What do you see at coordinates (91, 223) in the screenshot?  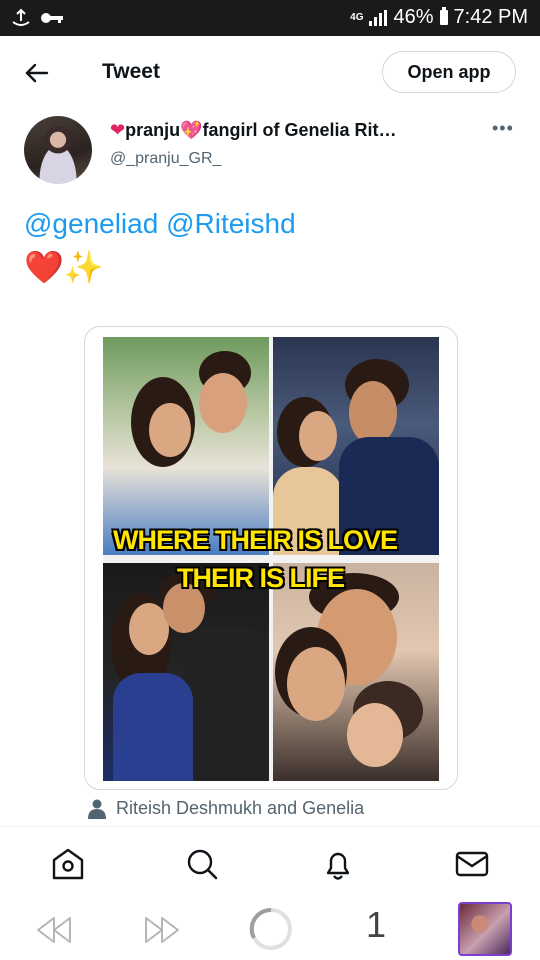 I see `mention-link: @geneliad` at bounding box center [91, 223].